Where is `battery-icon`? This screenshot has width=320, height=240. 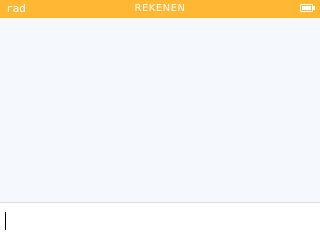
battery-icon is located at coordinates (306, 8).